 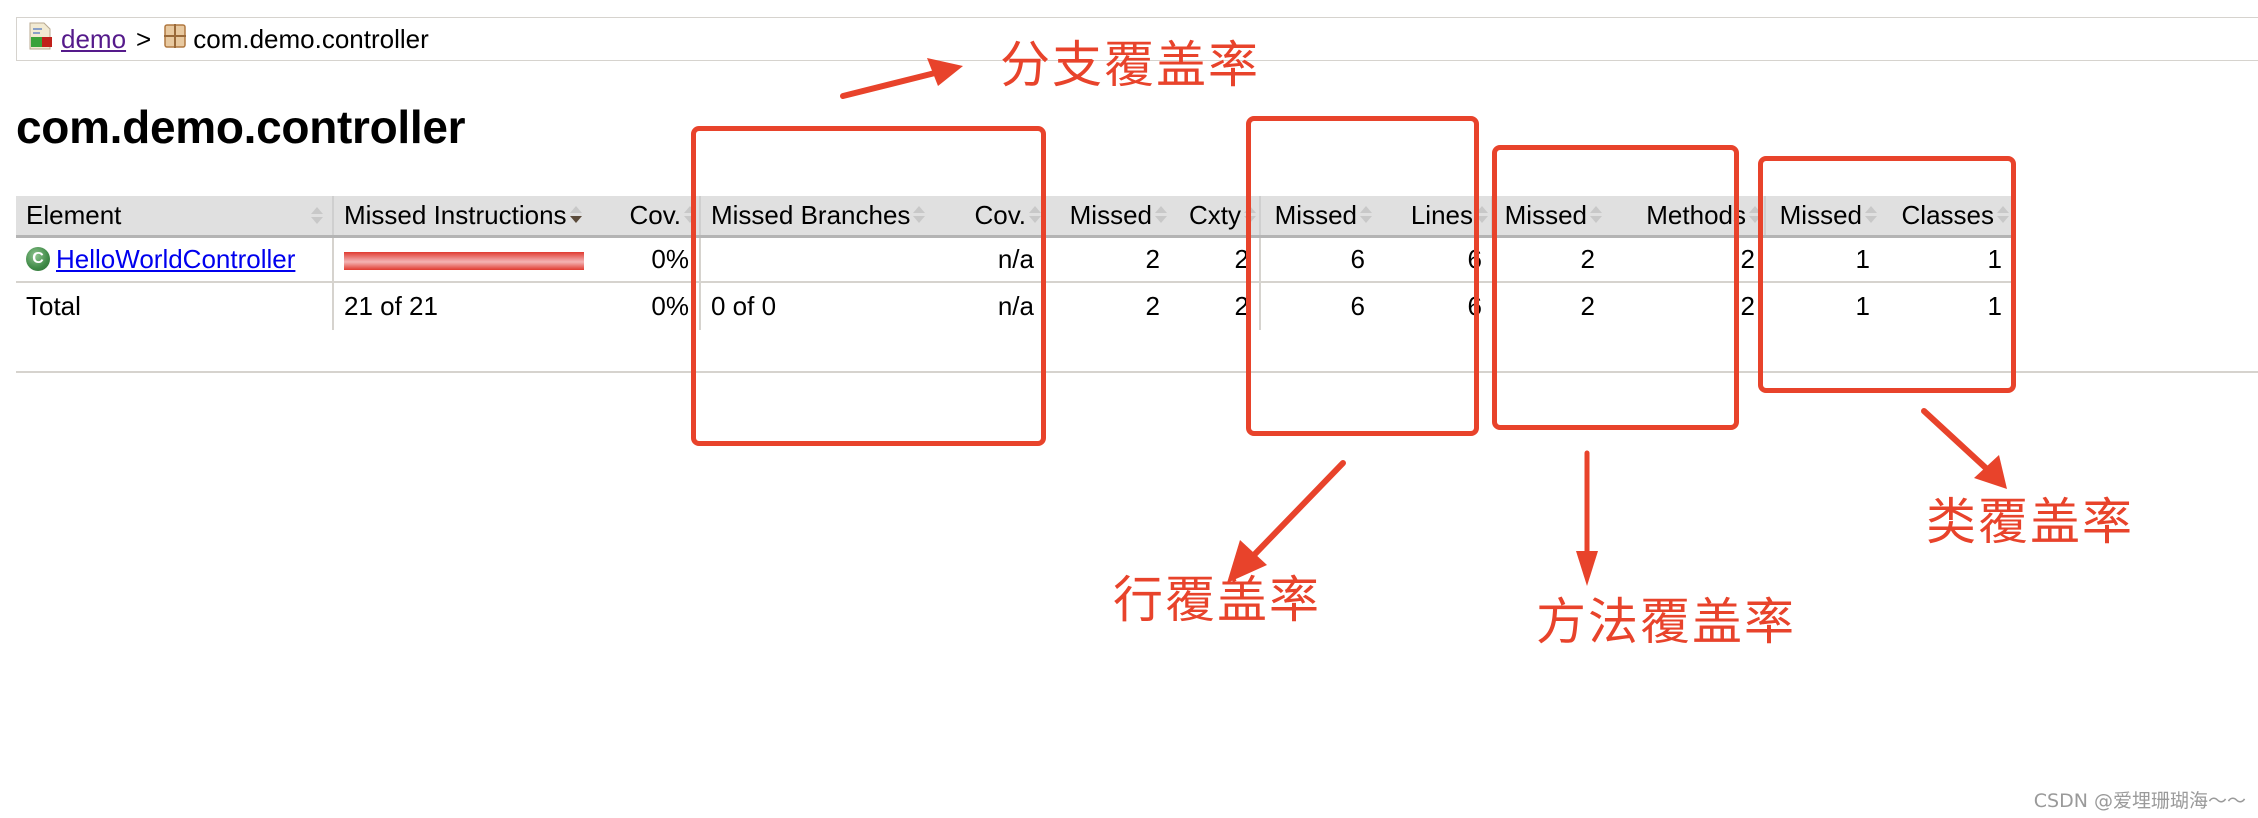 I want to click on method-coverage-label: 方法覆盖率, so click(x=1666, y=622).